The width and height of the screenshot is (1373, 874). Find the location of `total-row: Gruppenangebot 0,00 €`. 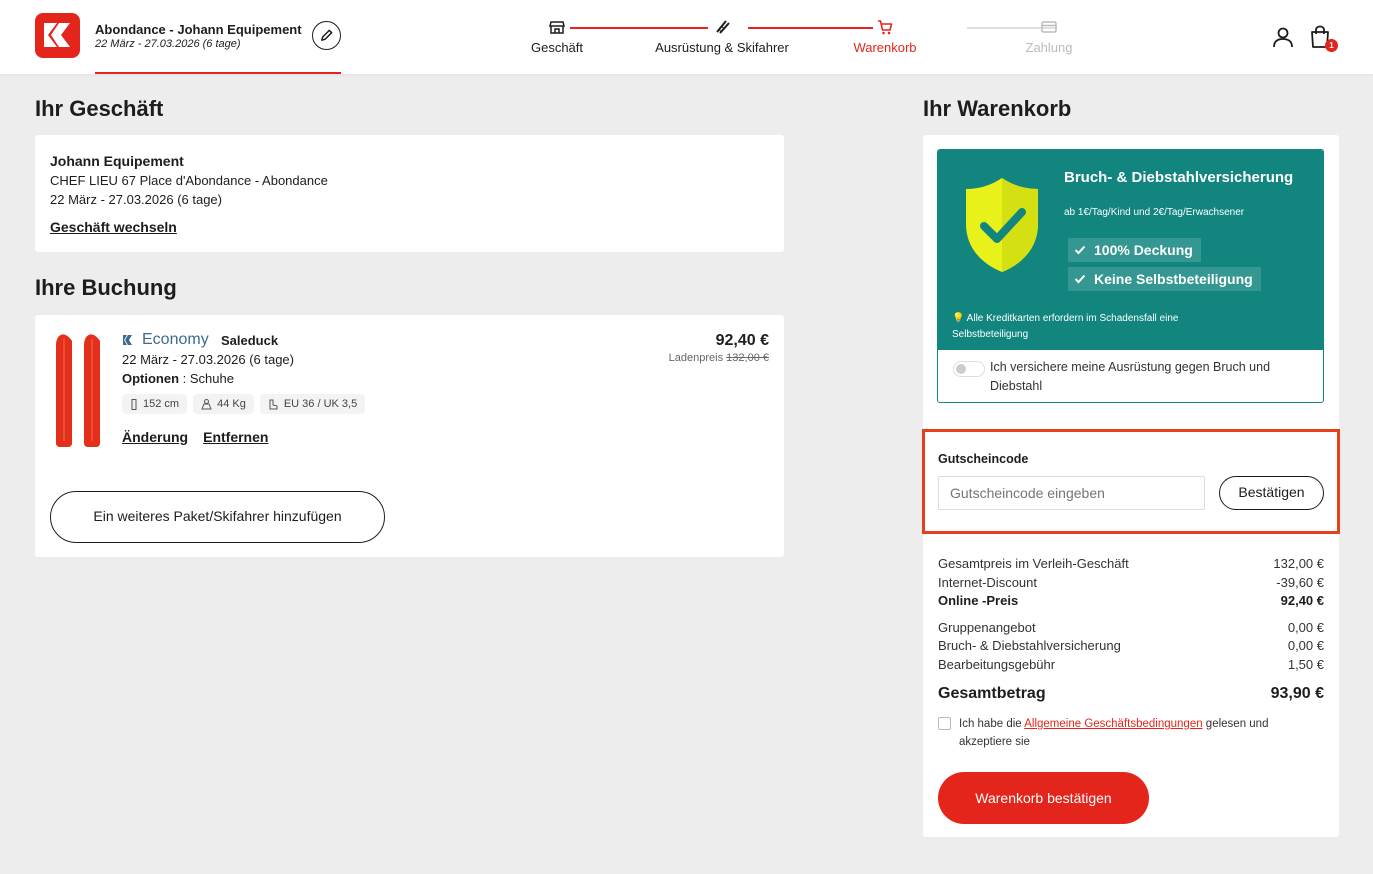

total-row: Gruppenangebot 0,00 € is located at coordinates (1131, 627).